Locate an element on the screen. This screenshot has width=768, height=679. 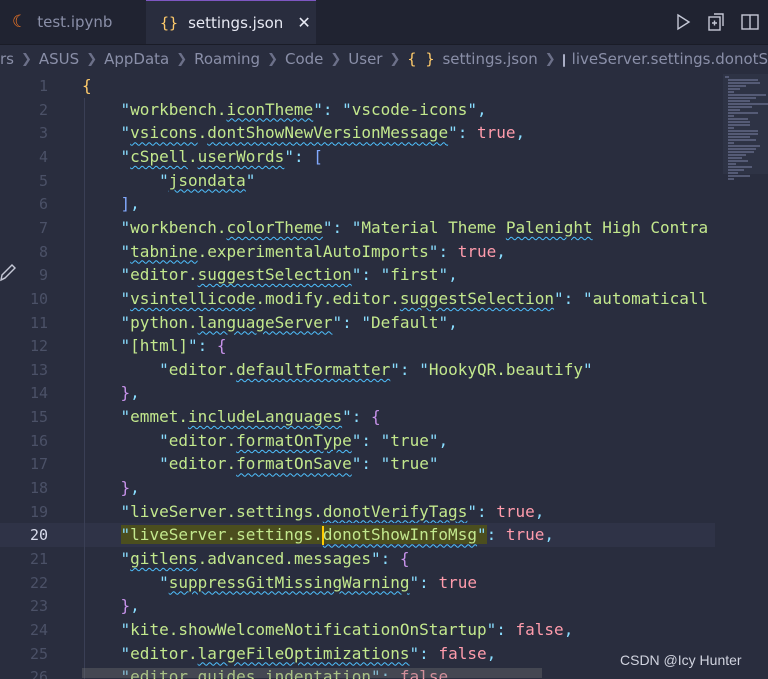
minimap is located at coordinates (745, 129).